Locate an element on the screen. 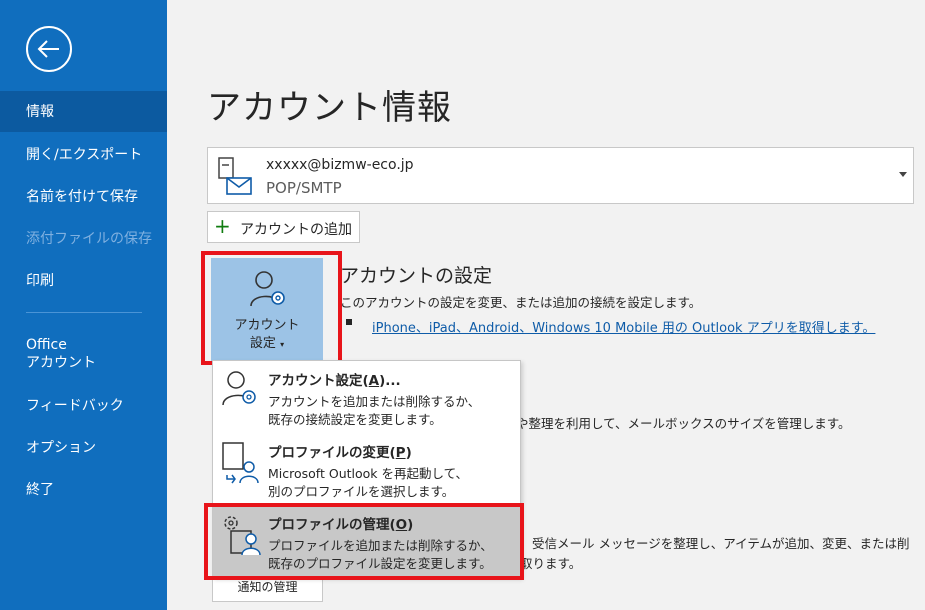  sidebar-item-office-account: Office アカウント is located at coordinates (83, 354).